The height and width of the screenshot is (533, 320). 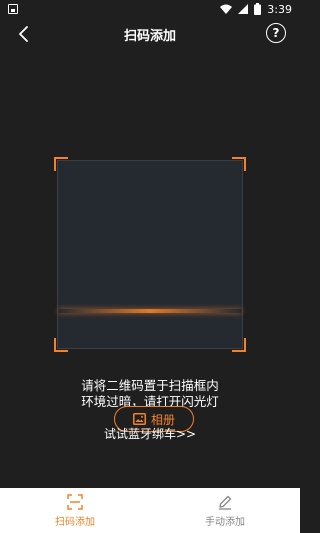 What do you see at coordinates (239, 164) in the screenshot?
I see `scan-corner-top-right` at bounding box center [239, 164].